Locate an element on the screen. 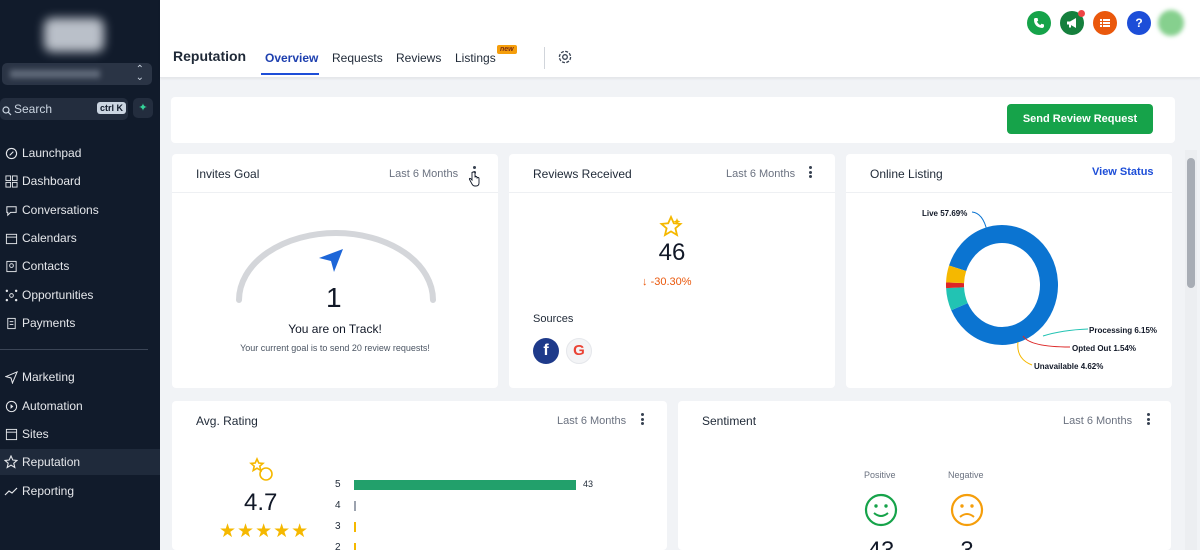 Image resolution: width=1200 pixels, height=550 pixels. tab-listings: Listings is located at coordinates (475, 58).